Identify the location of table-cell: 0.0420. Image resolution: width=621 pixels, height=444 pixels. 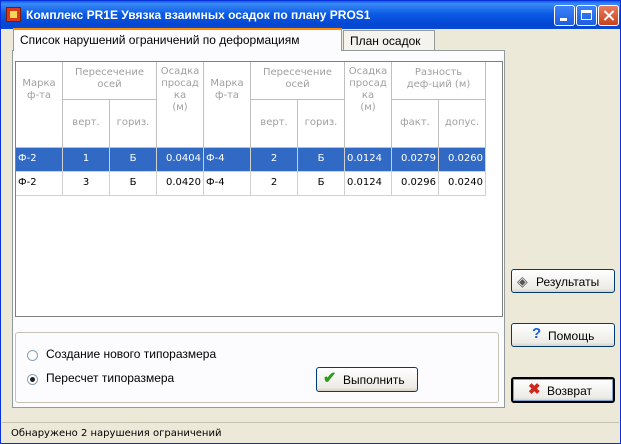
(180, 184).